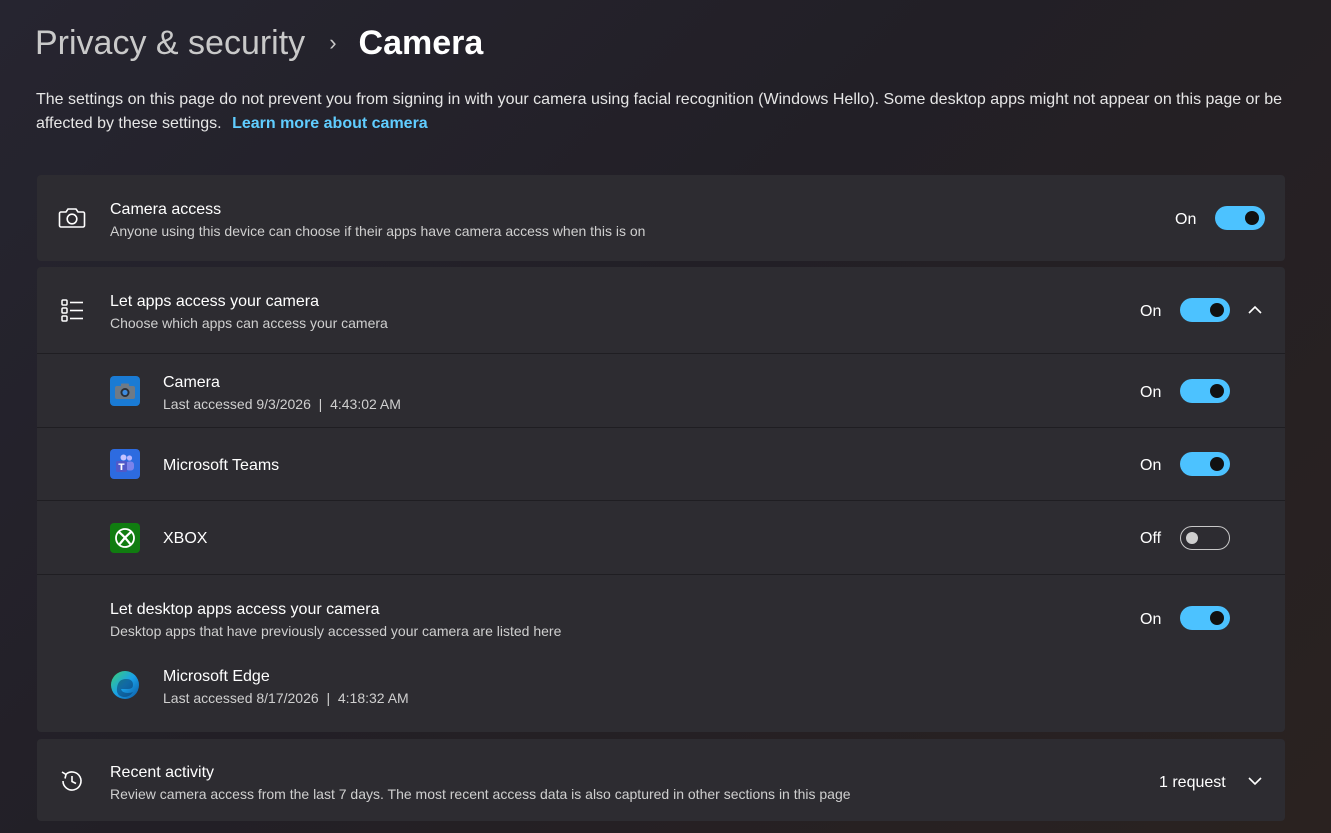 The image size is (1331, 833). Describe the element at coordinates (1205, 538) in the screenshot. I see `xbox-toggle` at that location.